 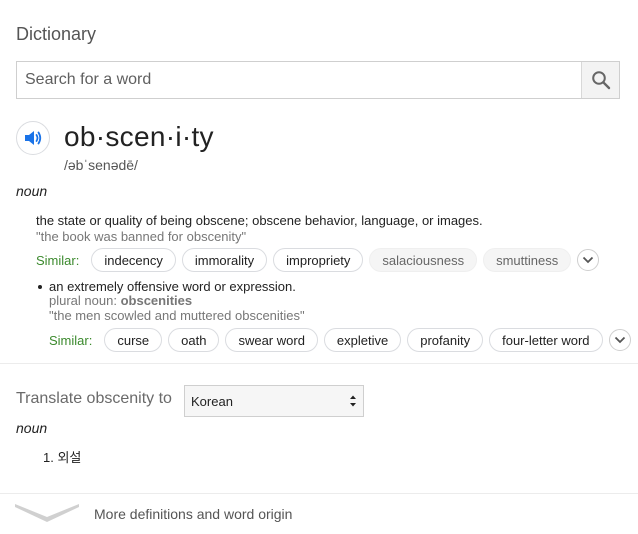 I want to click on similar-chip: smuttiness, so click(x=527, y=260).